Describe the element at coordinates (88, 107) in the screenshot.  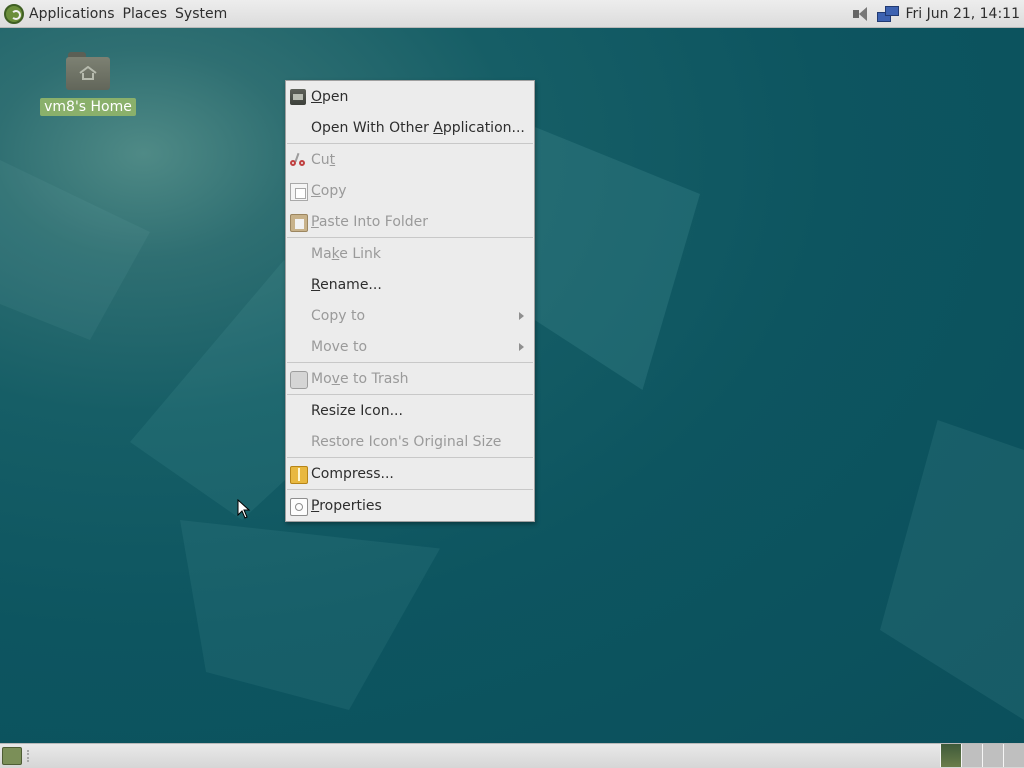
I see `desktop-icon-label: vm8's Home` at that location.